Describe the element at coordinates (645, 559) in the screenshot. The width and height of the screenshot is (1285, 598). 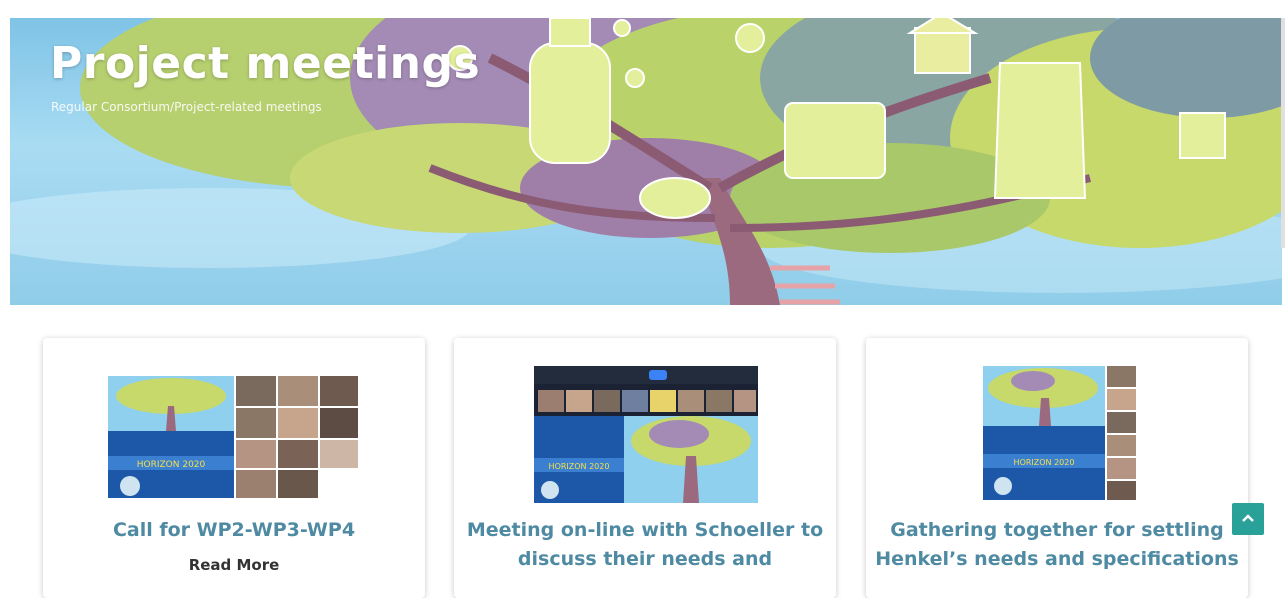
I see `card-title-line: discuss their needs and` at that location.